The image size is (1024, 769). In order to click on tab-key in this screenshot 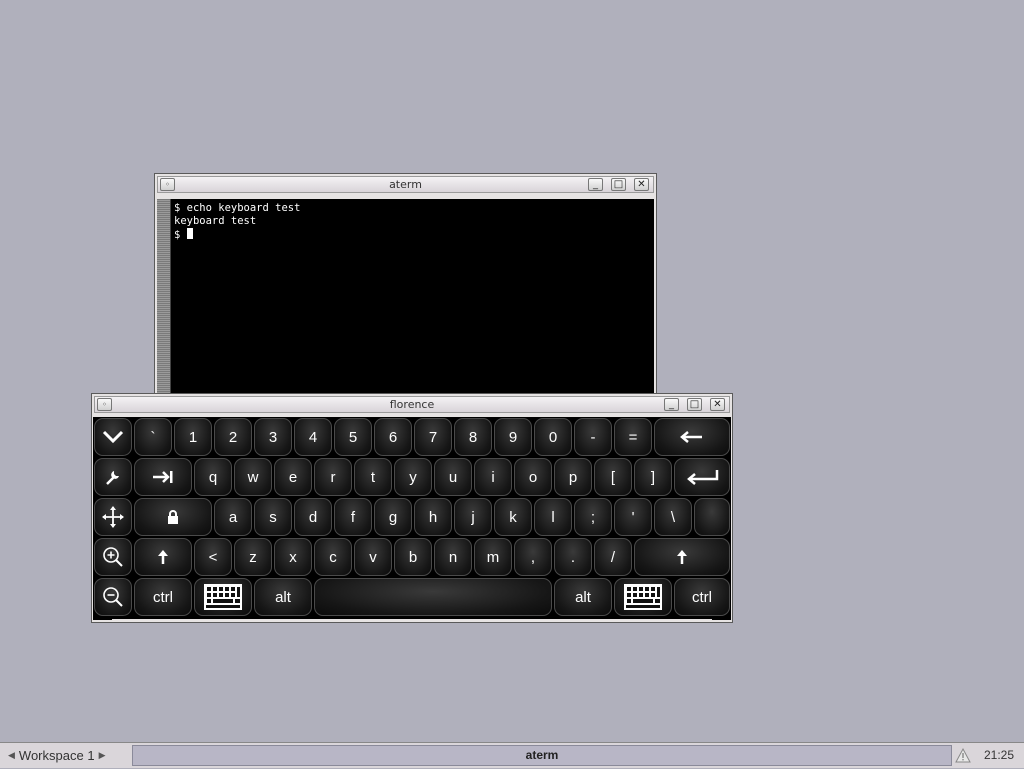, I will do `click(163, 477)`.